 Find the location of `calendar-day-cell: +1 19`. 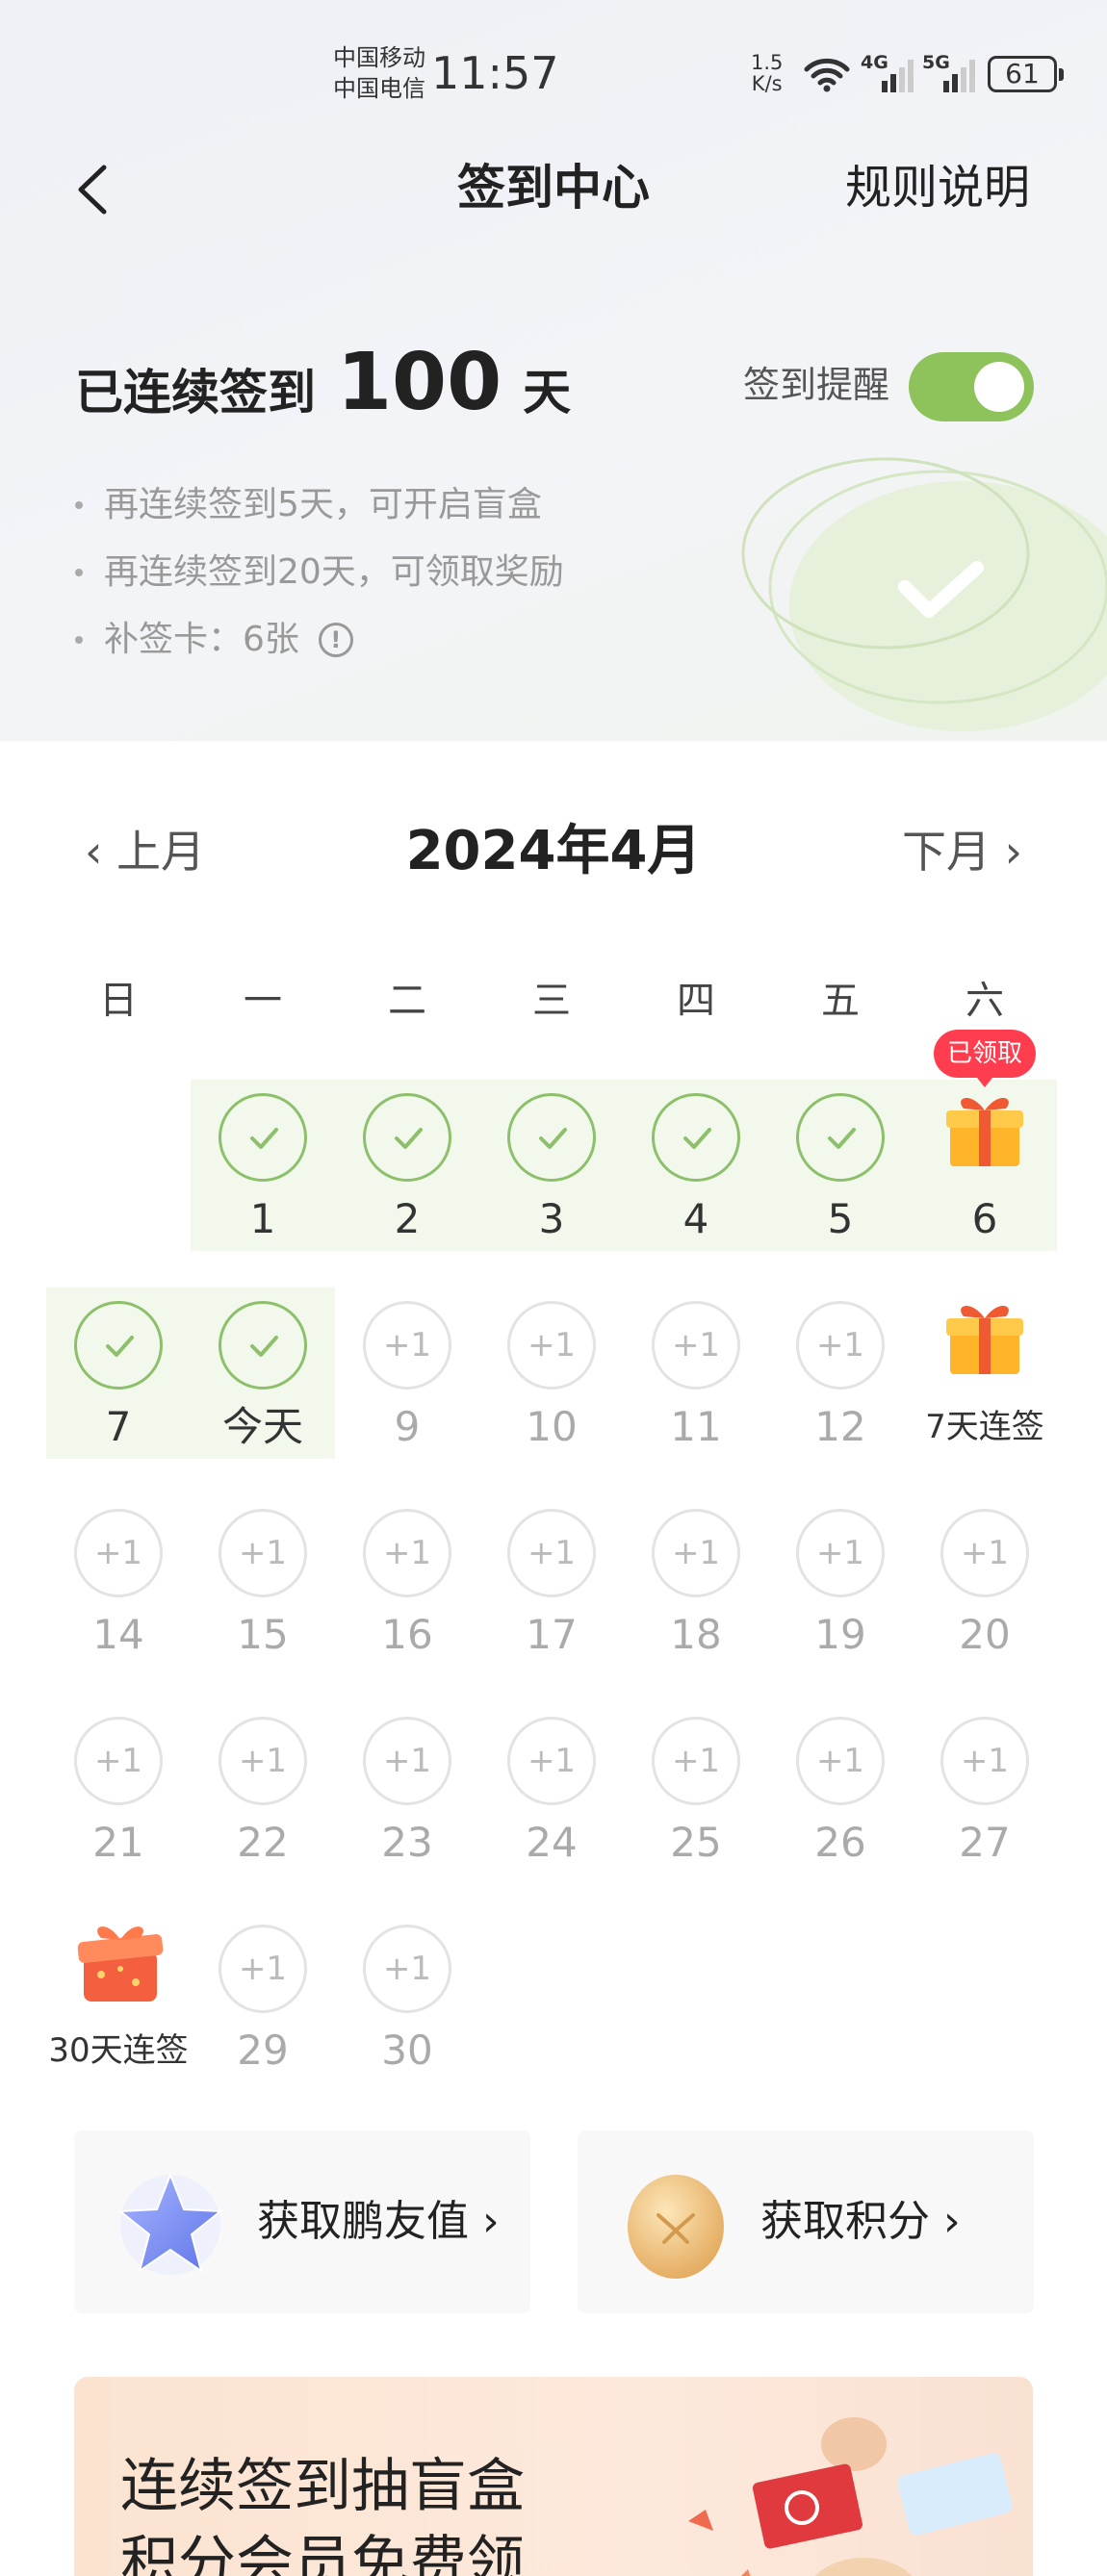

calendar-day-cell: +1 19 is located at coordinates (840, 1589).